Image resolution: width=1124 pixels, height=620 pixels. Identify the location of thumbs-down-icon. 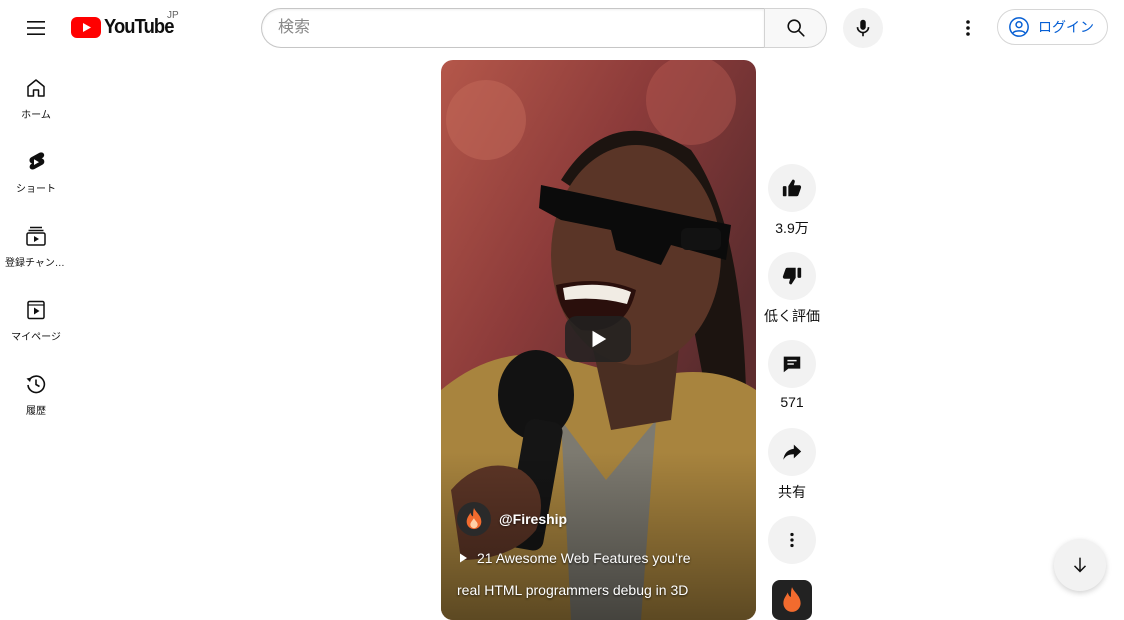
(792, 276).